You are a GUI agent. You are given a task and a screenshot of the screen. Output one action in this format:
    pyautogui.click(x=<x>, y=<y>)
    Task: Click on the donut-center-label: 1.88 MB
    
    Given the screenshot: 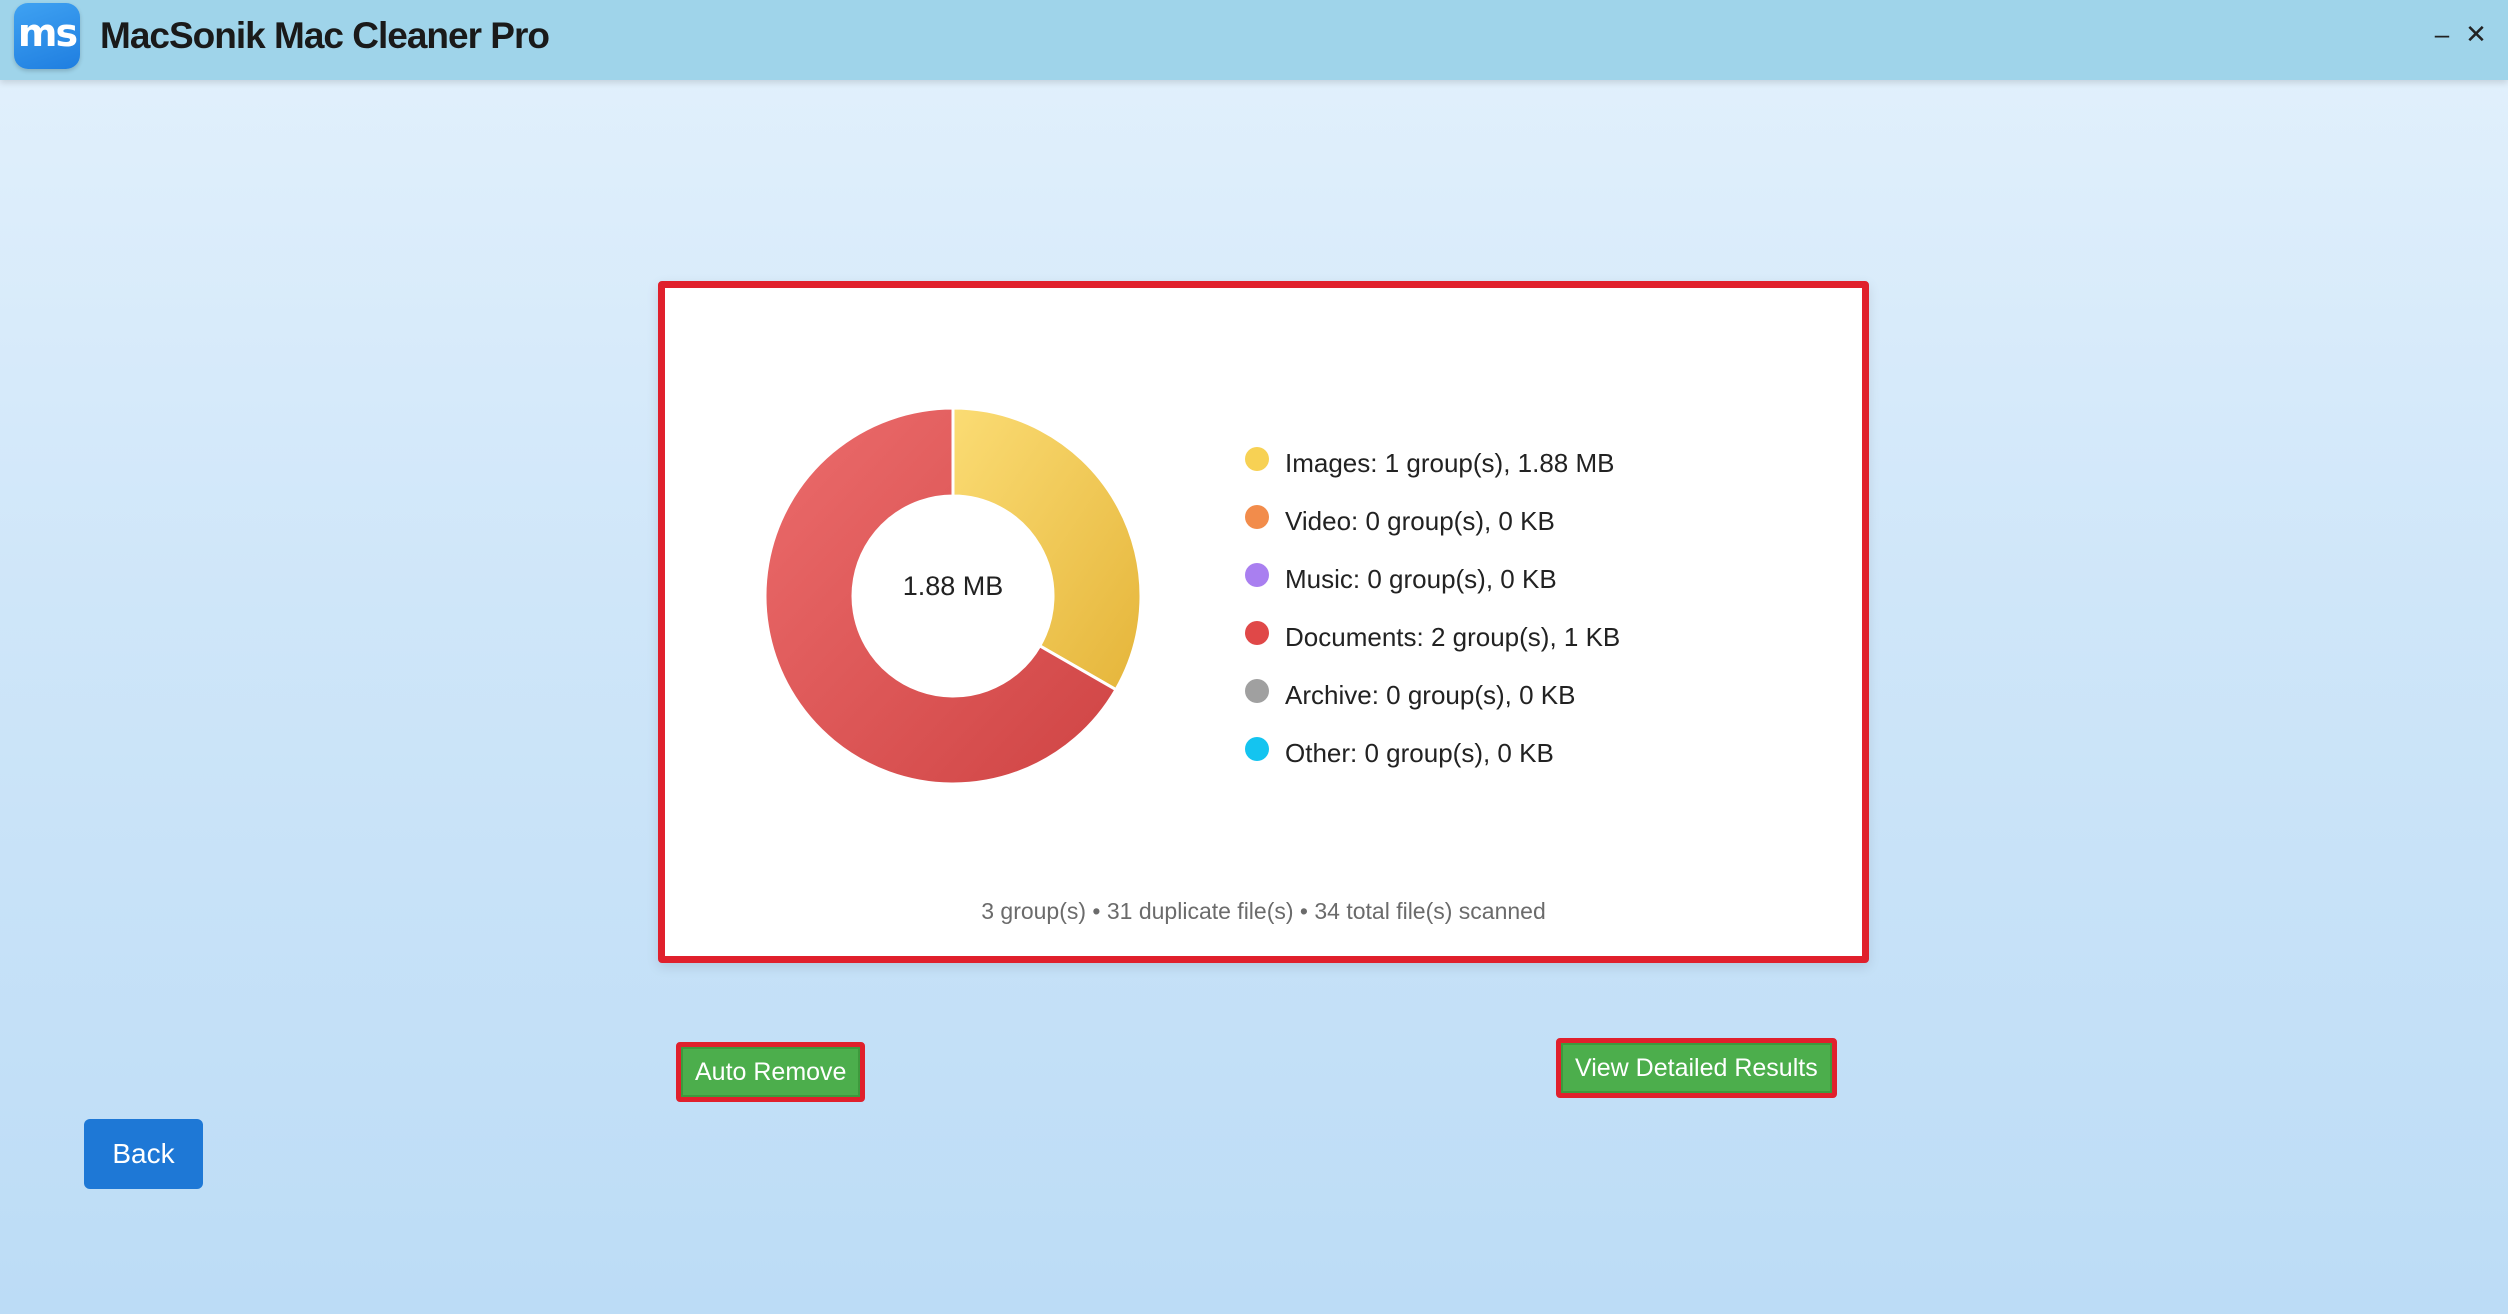 What is the action you would take?
    pyautogui.click(x=953, y=586)
    